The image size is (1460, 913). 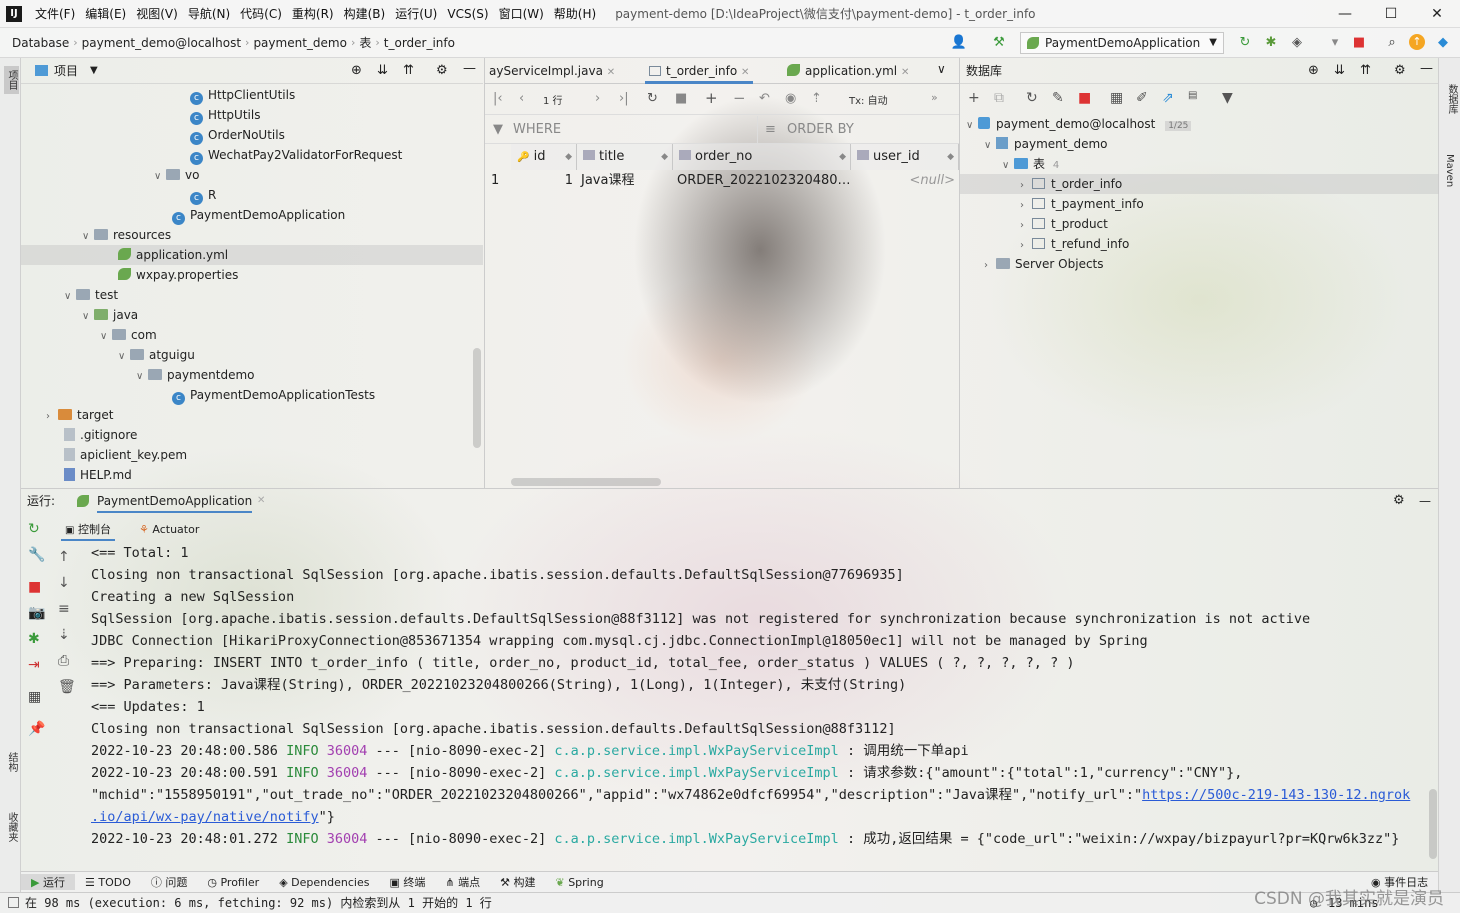 What do you see at coordinates (237, 135) in the screenshot?
I see `tree-item: c OrderNoUtils` at bounding box center [237, 135].